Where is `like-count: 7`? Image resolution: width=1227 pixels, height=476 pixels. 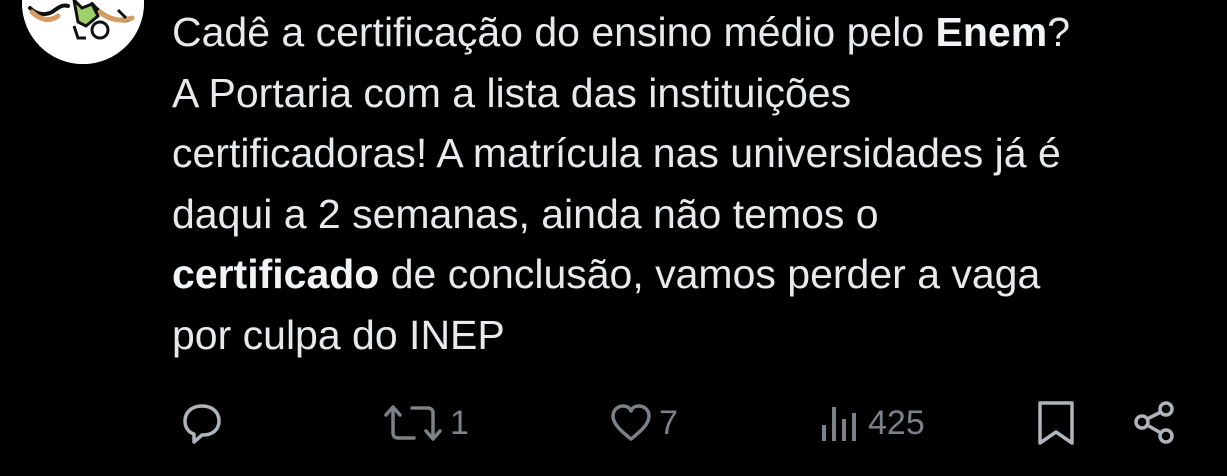
like-count: 7 is located at coordinates (668, 423).